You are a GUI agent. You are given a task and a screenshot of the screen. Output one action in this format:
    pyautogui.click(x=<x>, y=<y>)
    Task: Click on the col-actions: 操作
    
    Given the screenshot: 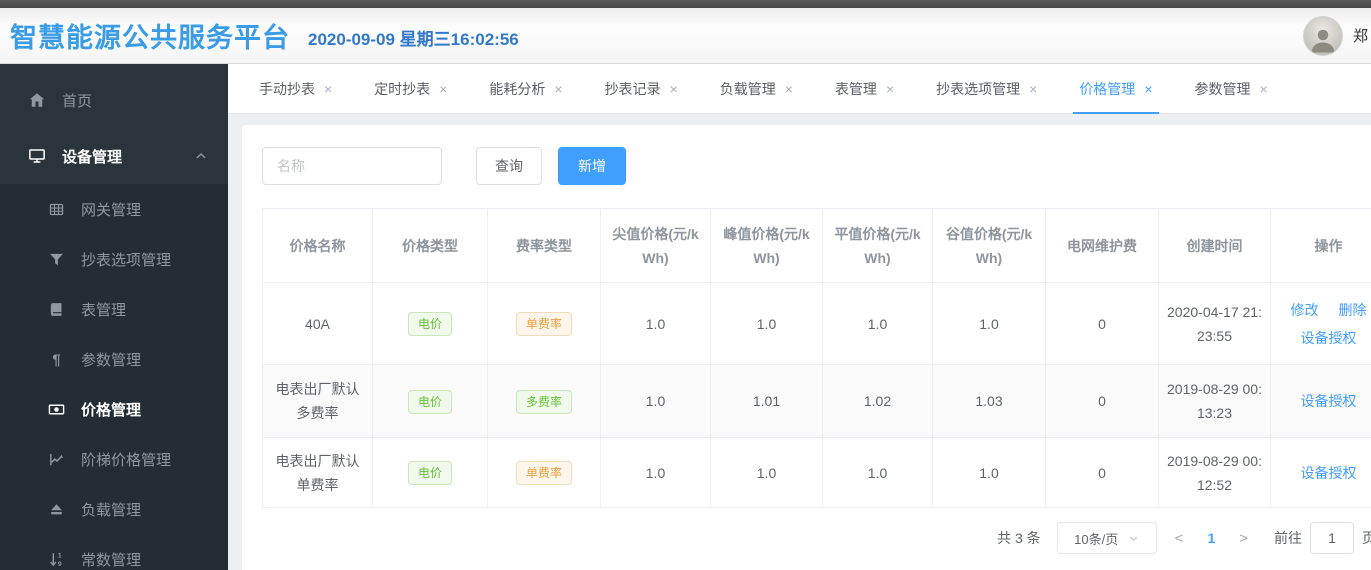 What is the action you would take?
    pyautogui.click(x=1320, y=245)
    